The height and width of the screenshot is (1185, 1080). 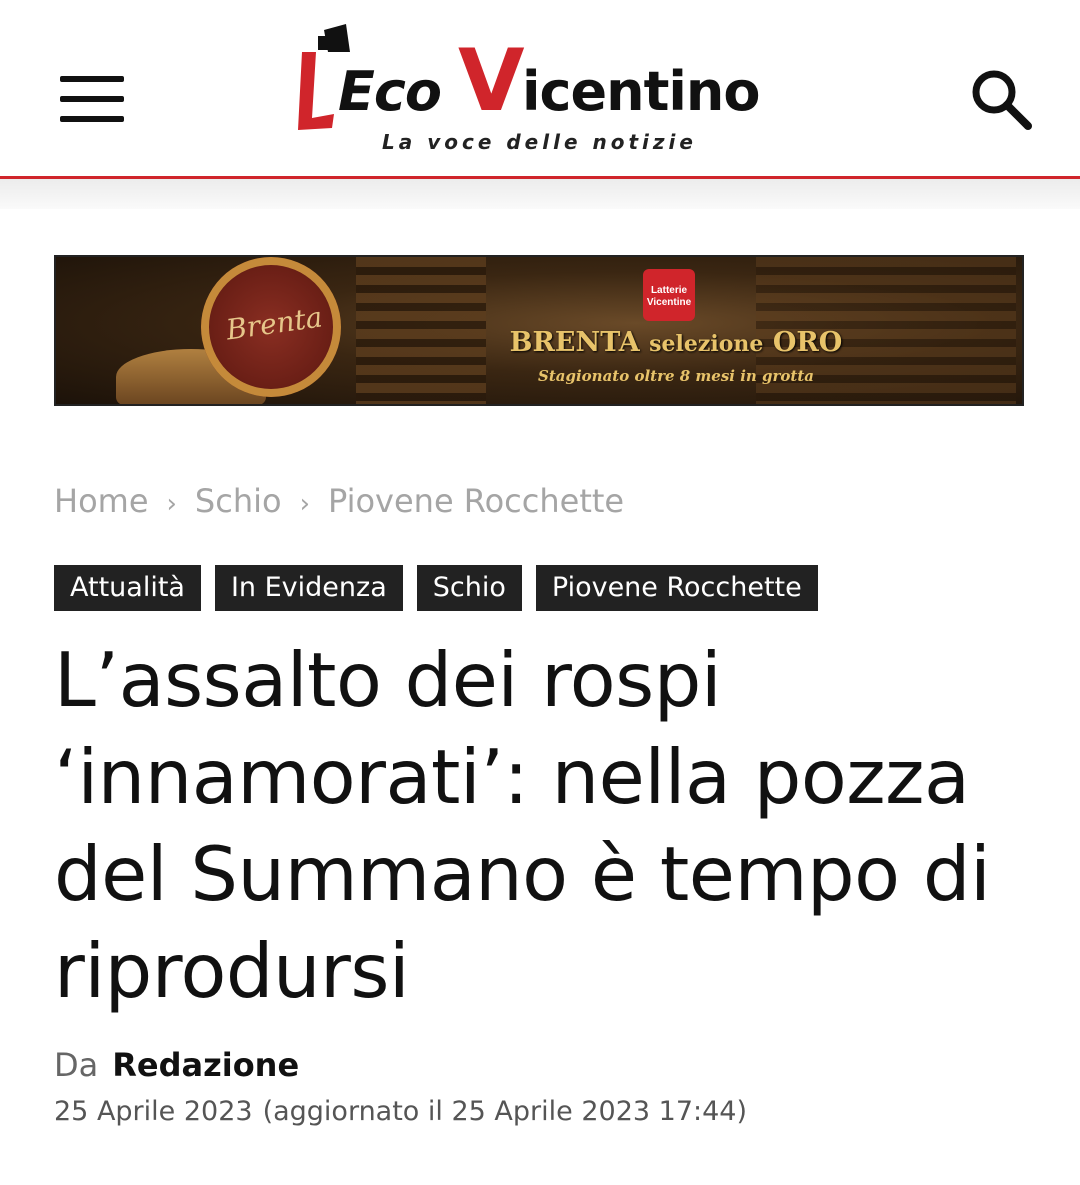 I want to click on tag-attualita: Attualità, so click(x=127, y=588).